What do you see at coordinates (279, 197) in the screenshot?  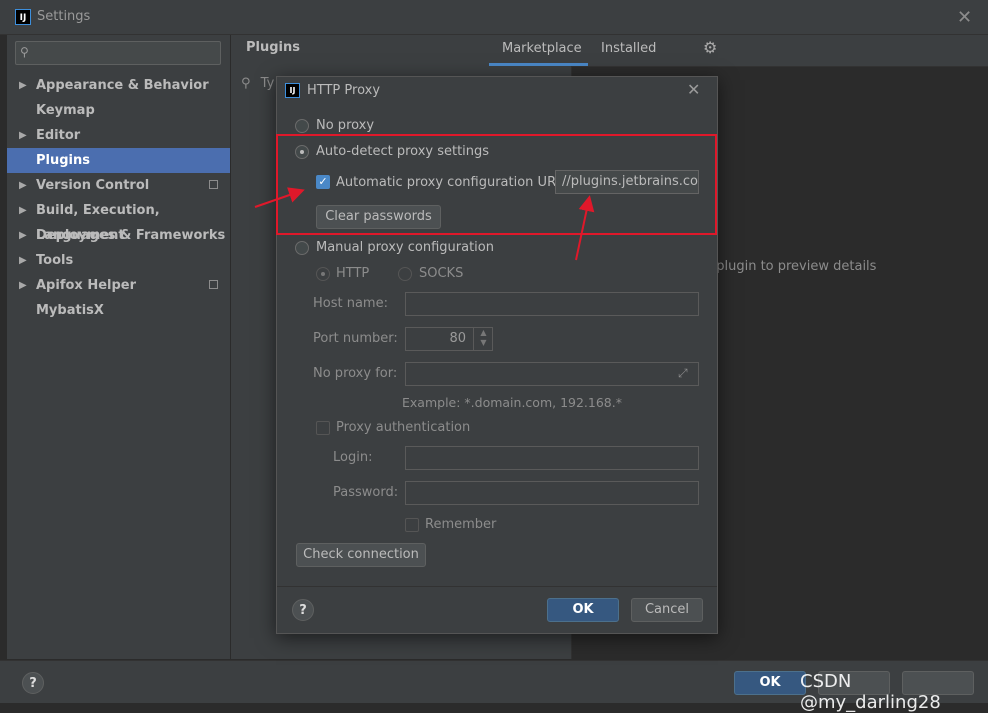 I see `arrow-to-checkbox` at bounding box center [279, 197].